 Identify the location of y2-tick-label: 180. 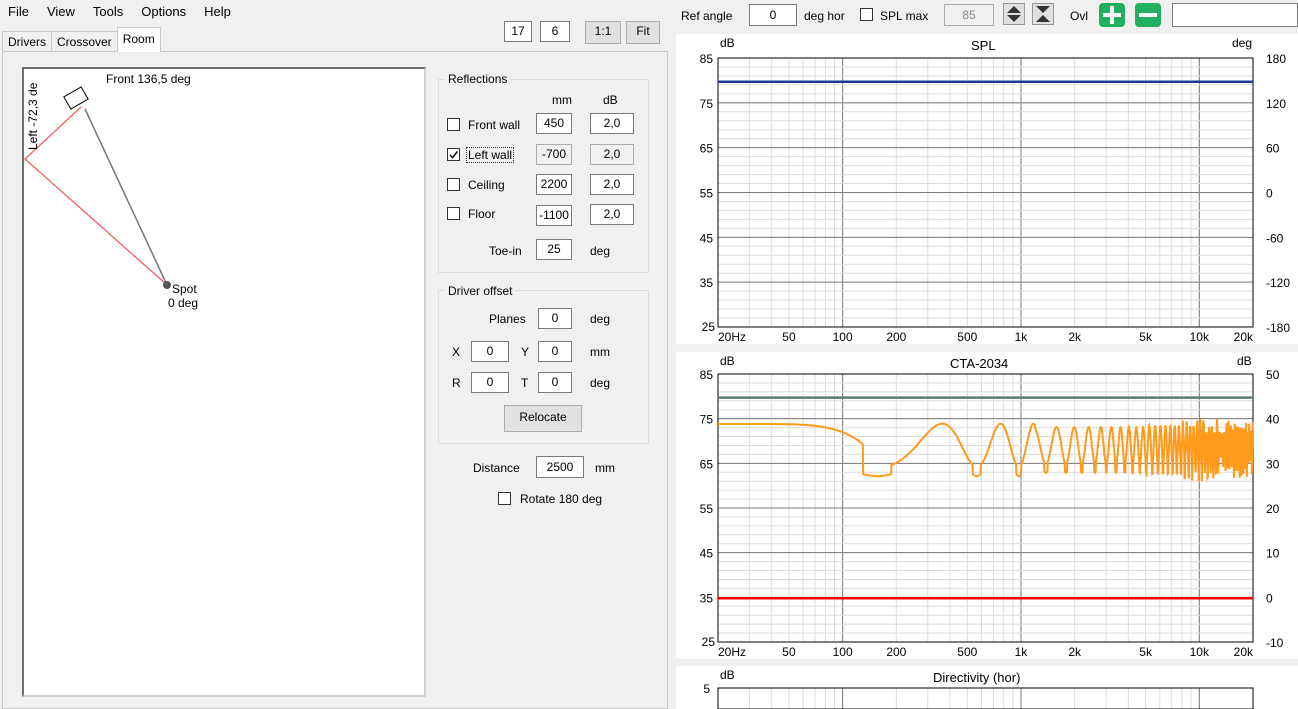
(1276, 59).